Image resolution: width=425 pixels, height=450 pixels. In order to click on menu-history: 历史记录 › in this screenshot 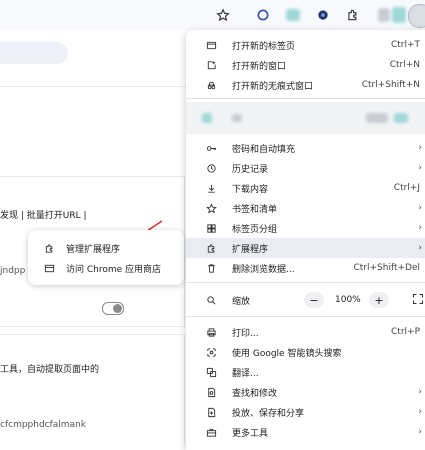, I will do `click(305, 168)`.